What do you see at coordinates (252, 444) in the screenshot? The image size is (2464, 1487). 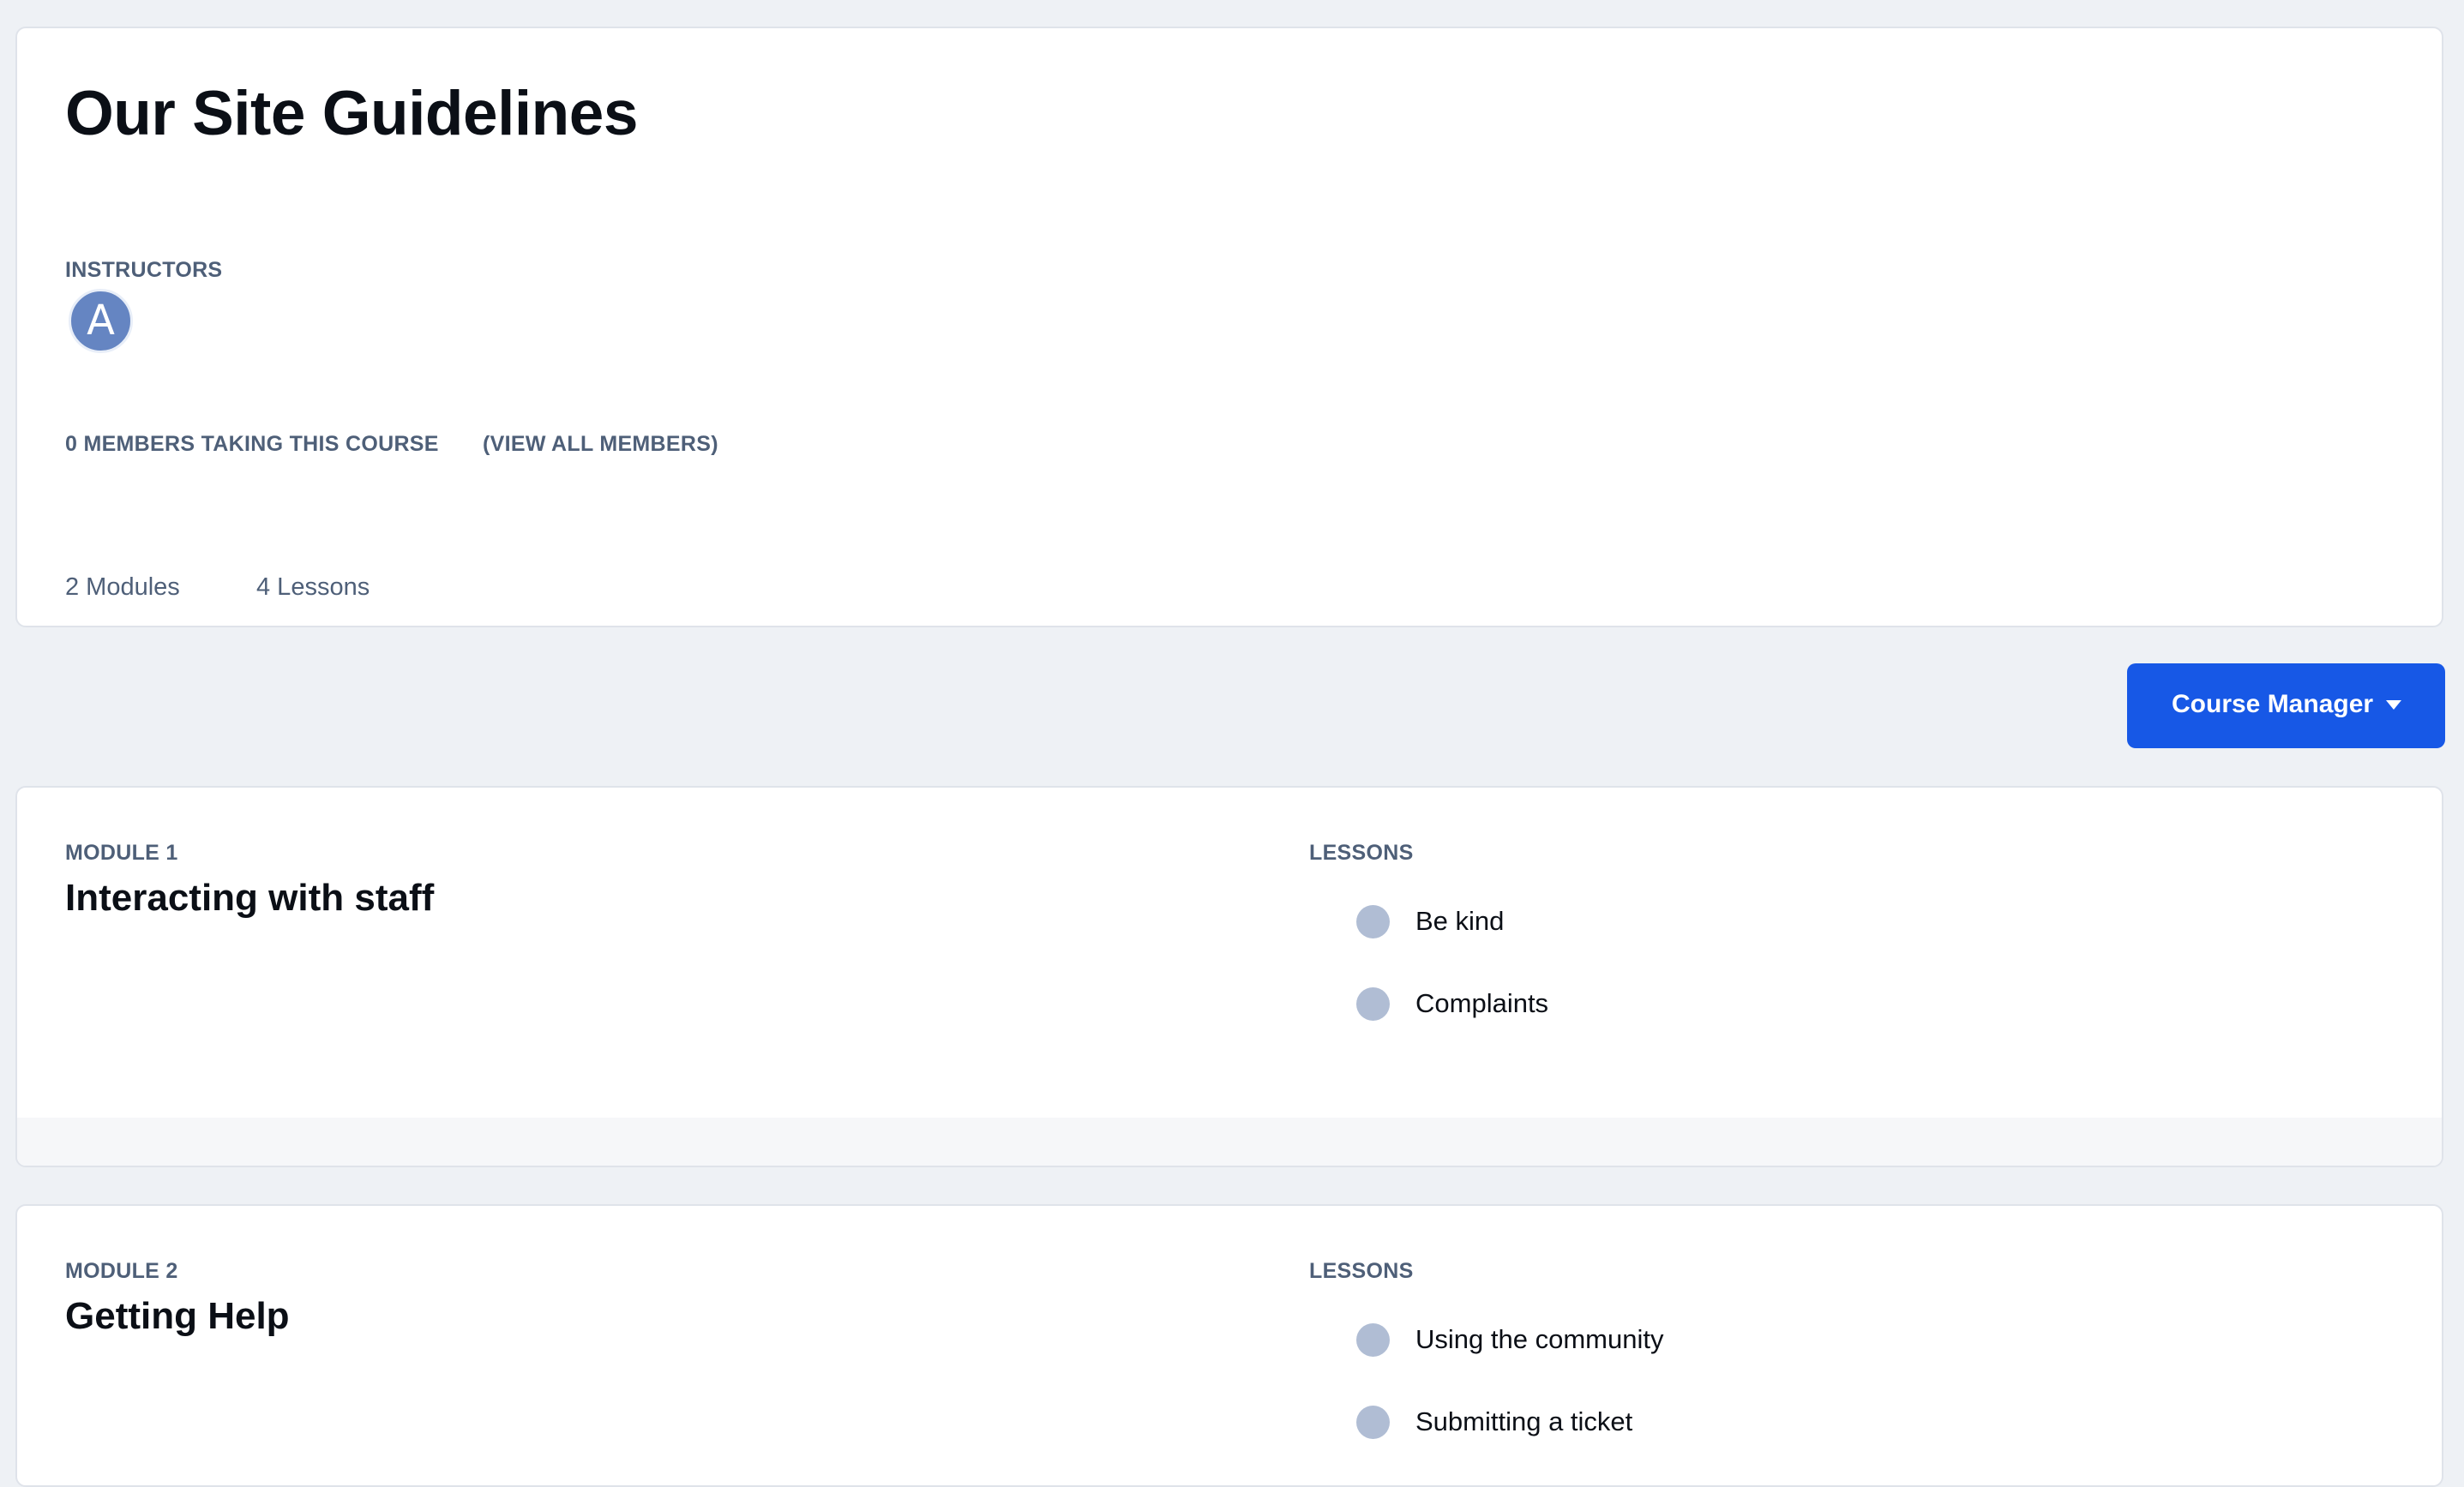 I see `members-count: 0 MEMBERS TAKING THIS COURSE` at bounding box center [252, 444].